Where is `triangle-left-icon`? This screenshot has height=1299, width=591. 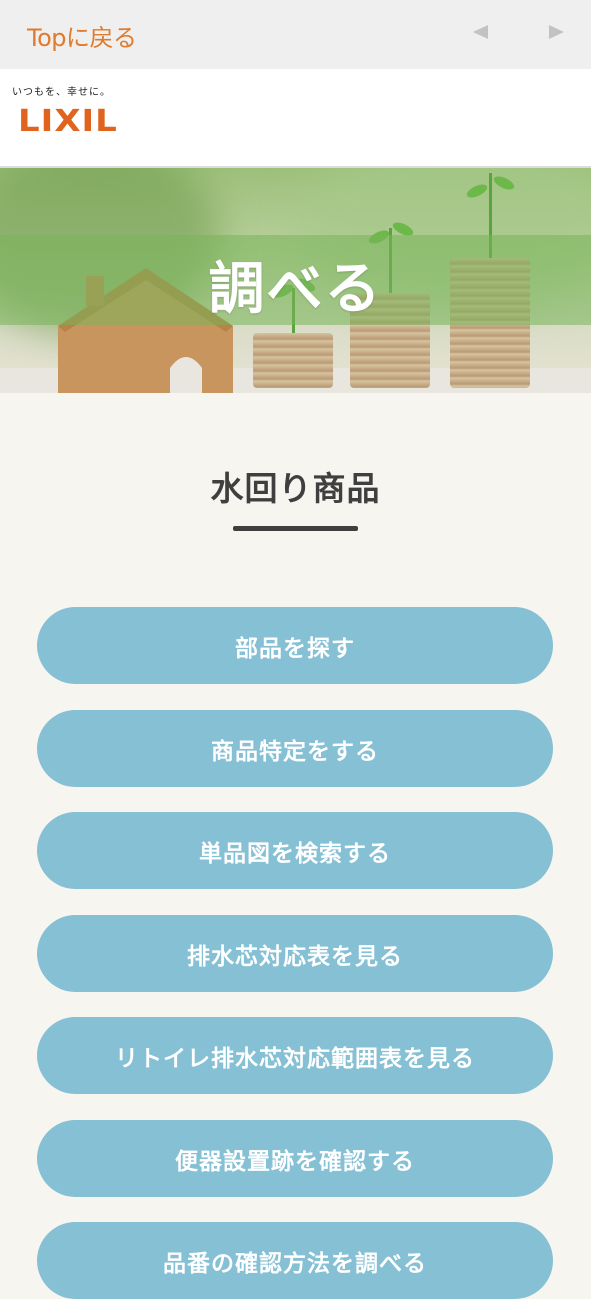
triangle-left-icon is located at coordinates (480, 32).